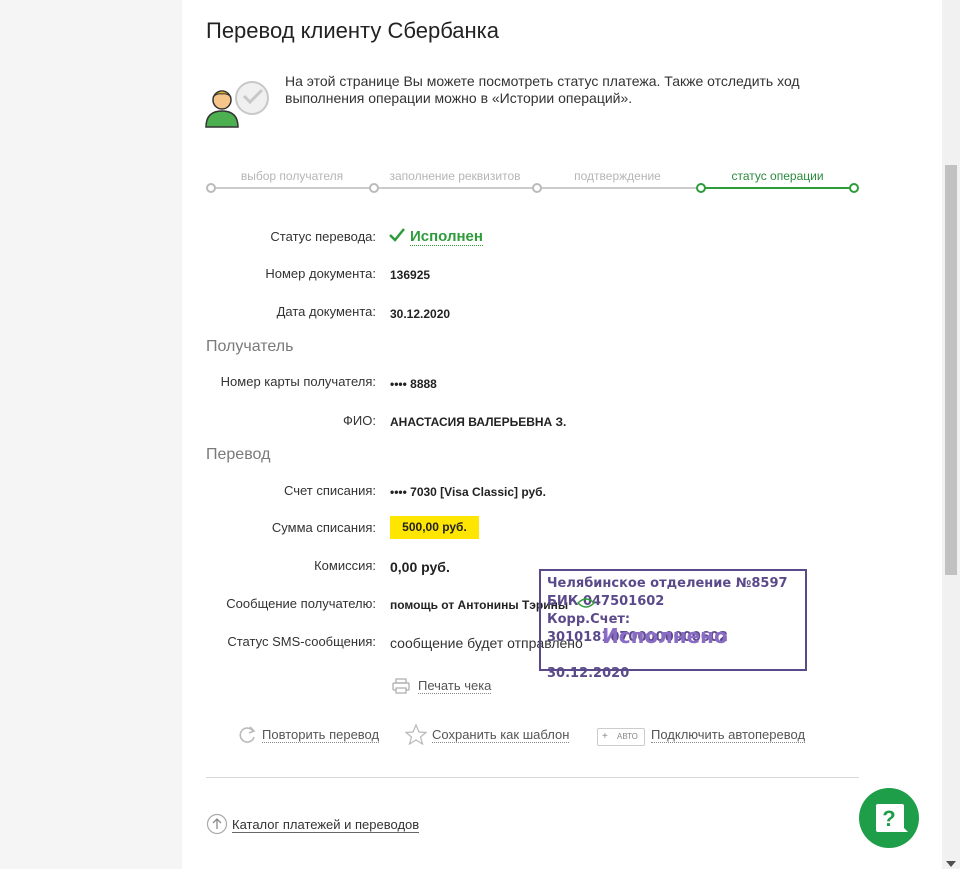  I want to click on card-number-label: Номер карты получателя:, so click(298, 381).